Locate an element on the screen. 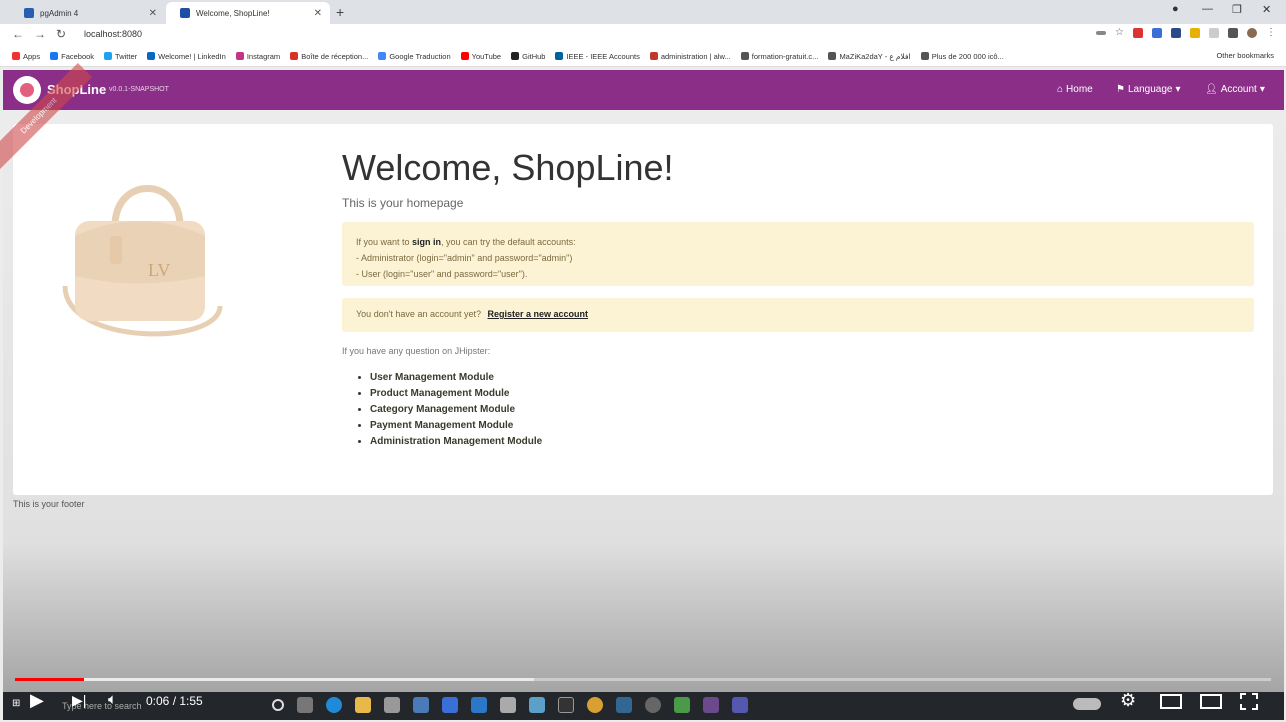 Image resolution: width=1286 pixels, height=722 pixels. nav-language: ⚑ Language ▾ is located at coordinates (1148, 89).